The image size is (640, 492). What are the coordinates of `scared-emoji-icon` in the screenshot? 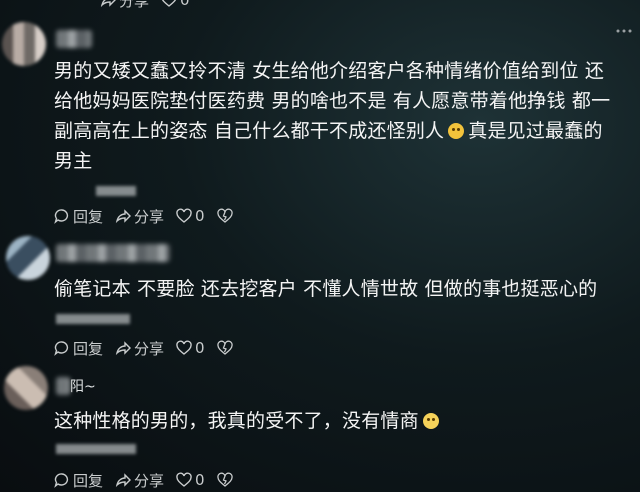 It's located at (430, 421).